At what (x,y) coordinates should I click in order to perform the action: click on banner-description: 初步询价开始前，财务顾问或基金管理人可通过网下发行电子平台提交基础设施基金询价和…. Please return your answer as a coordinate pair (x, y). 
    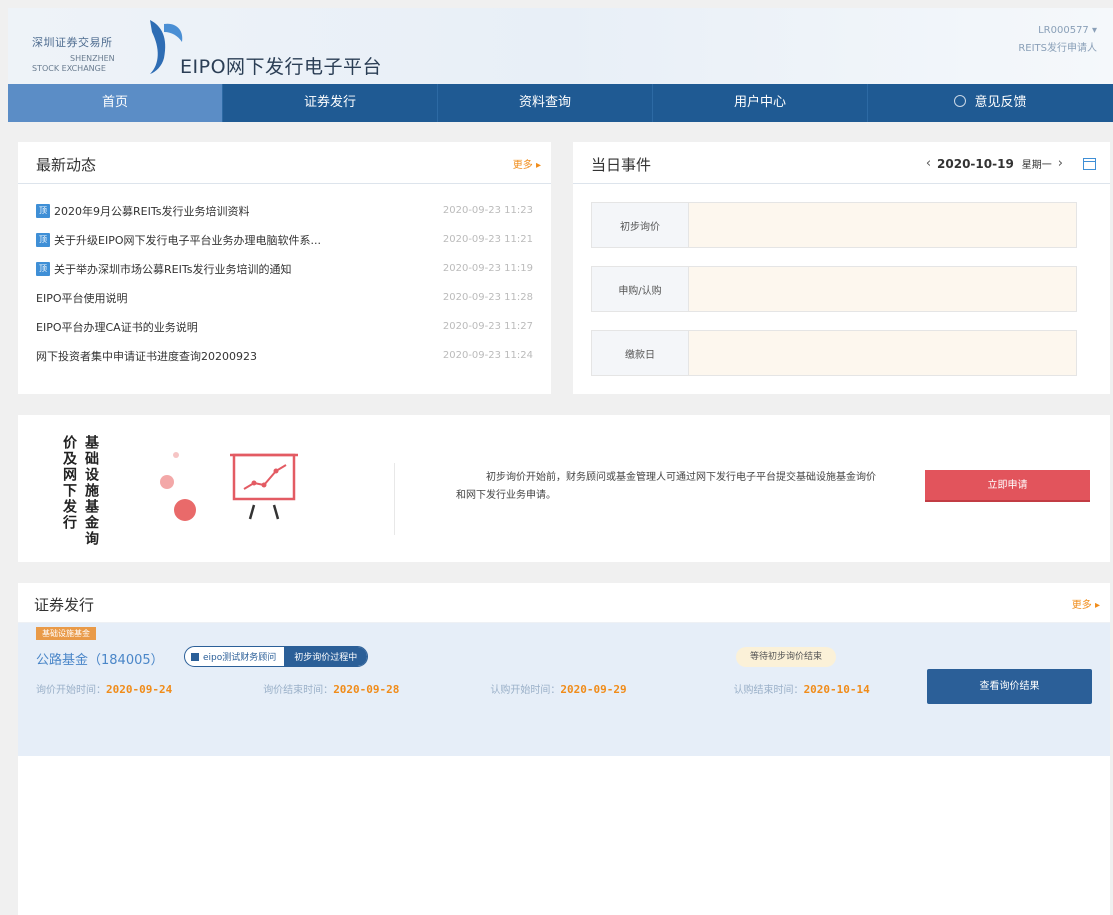
    Looking at the image, I should click on (666, 486).